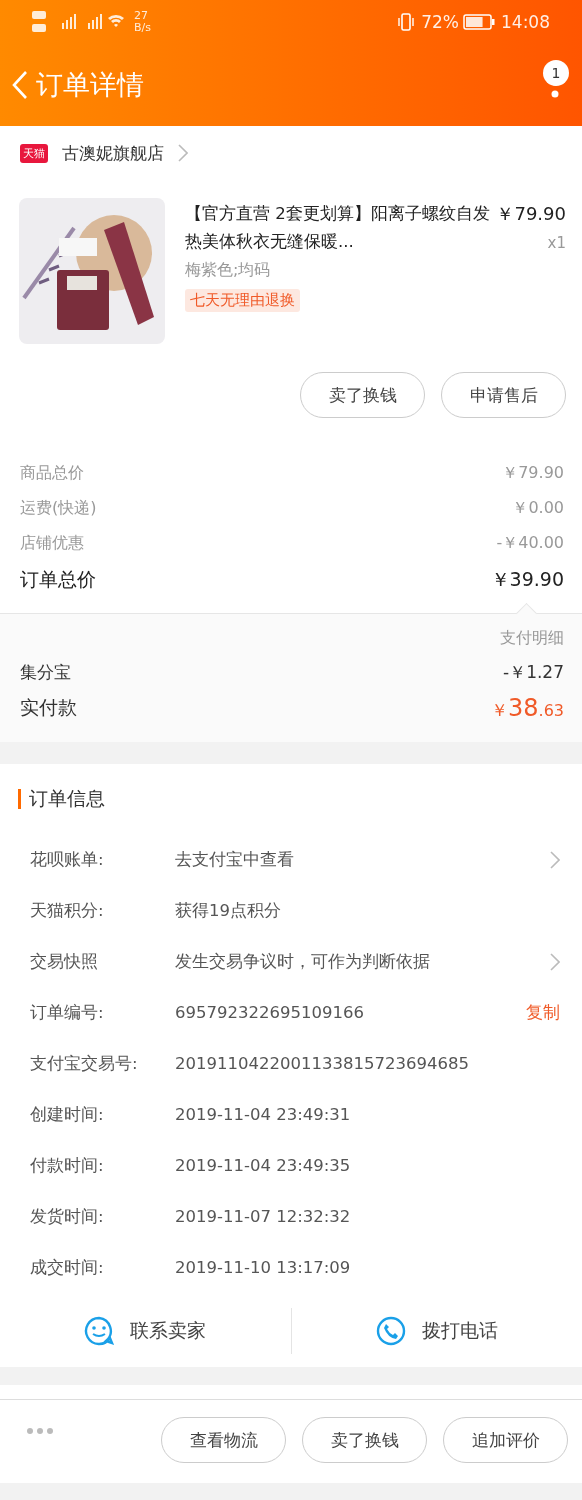 This screenshot has height=1500, width=582. I want to click on discount-value: -￥1.27, so click(533, 672).